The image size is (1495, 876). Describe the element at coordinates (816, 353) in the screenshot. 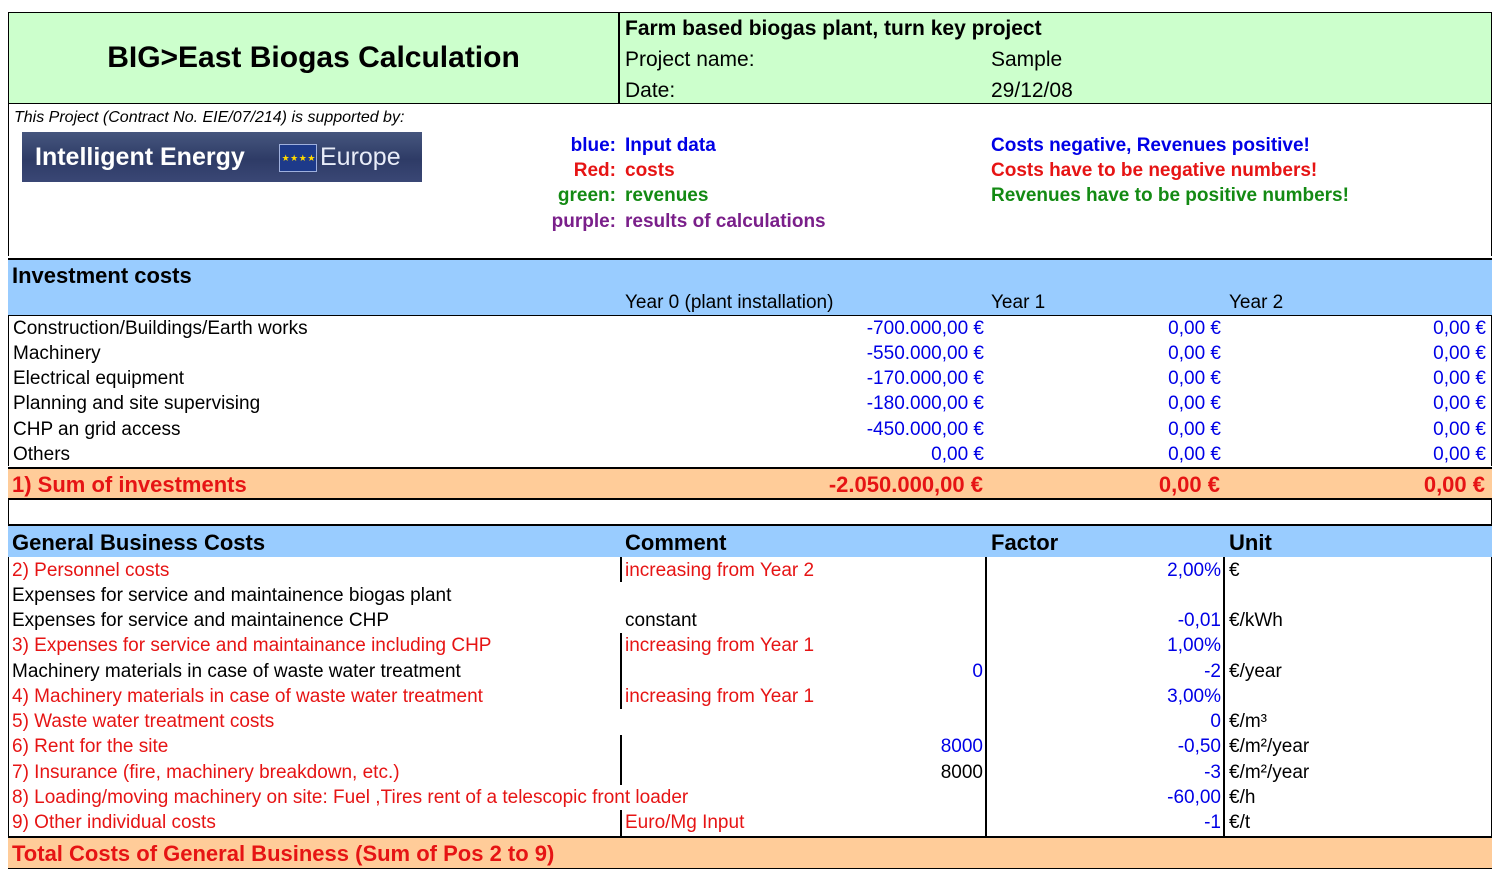

I see `investment-row-year0: -550.000,00 €` at that location.